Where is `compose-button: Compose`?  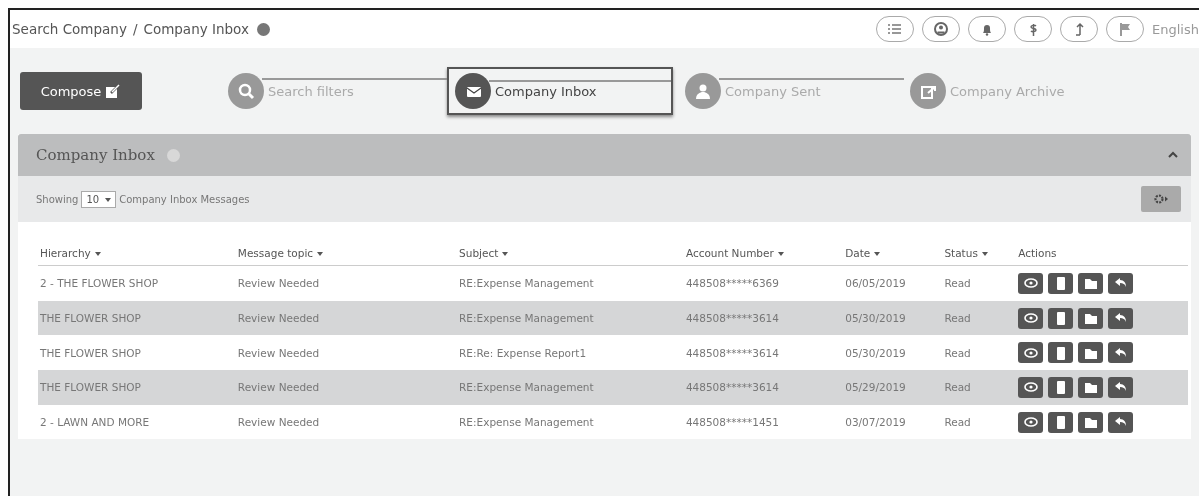
compose-button: Compose is located at coordinates (81, 91).